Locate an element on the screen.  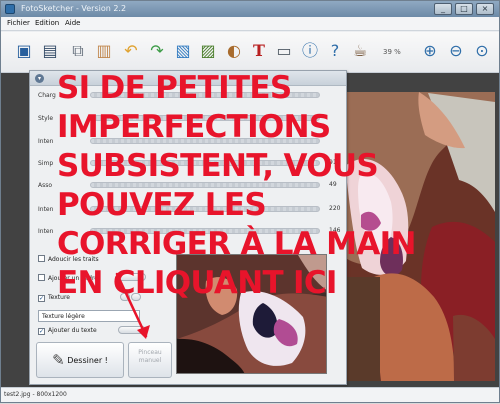
setting-label-style: Style is located at coordinates (46, 118).